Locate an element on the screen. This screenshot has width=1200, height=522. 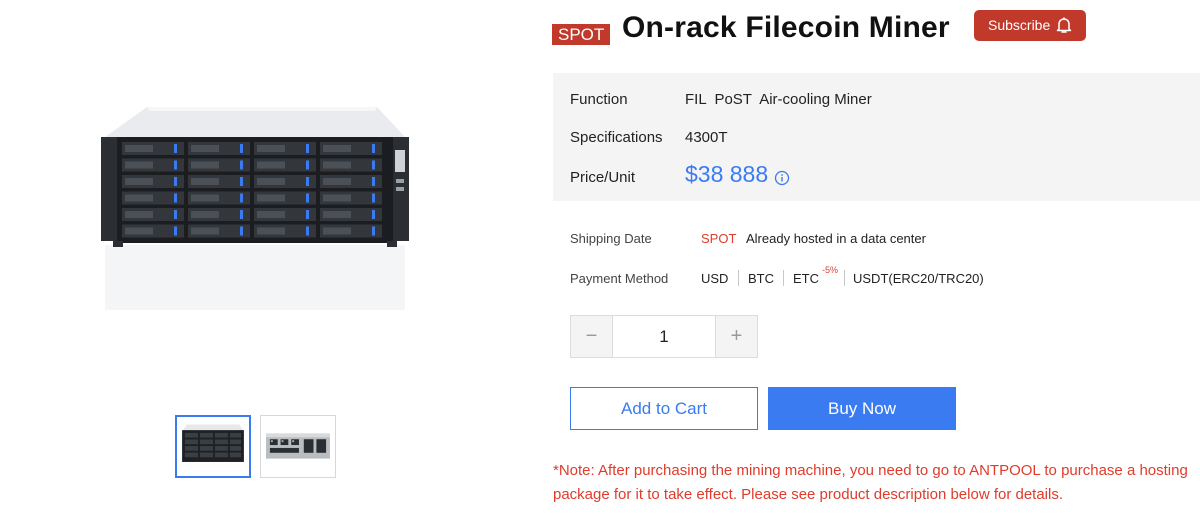
quantity-input is located at coordinates (664, 336).